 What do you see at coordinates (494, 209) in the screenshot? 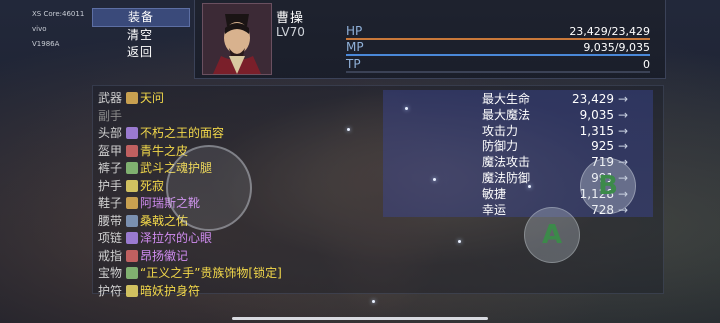
I see `stat-label: 幸运` at bounding box center [494, 209].